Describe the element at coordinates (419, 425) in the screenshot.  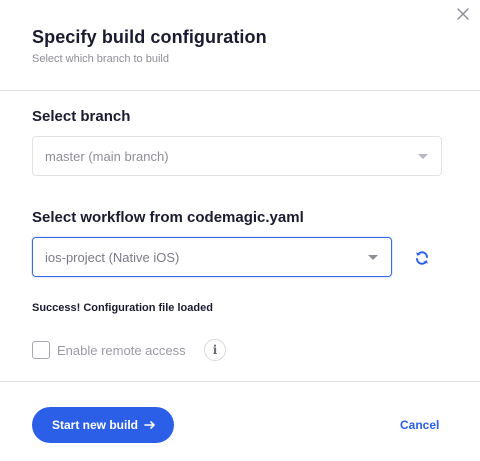
I see `cancel-button: Cancel` at that location.